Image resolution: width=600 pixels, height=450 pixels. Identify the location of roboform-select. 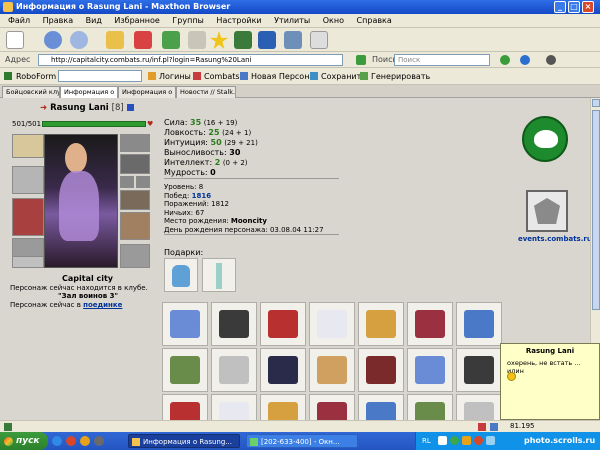
(100, 76).